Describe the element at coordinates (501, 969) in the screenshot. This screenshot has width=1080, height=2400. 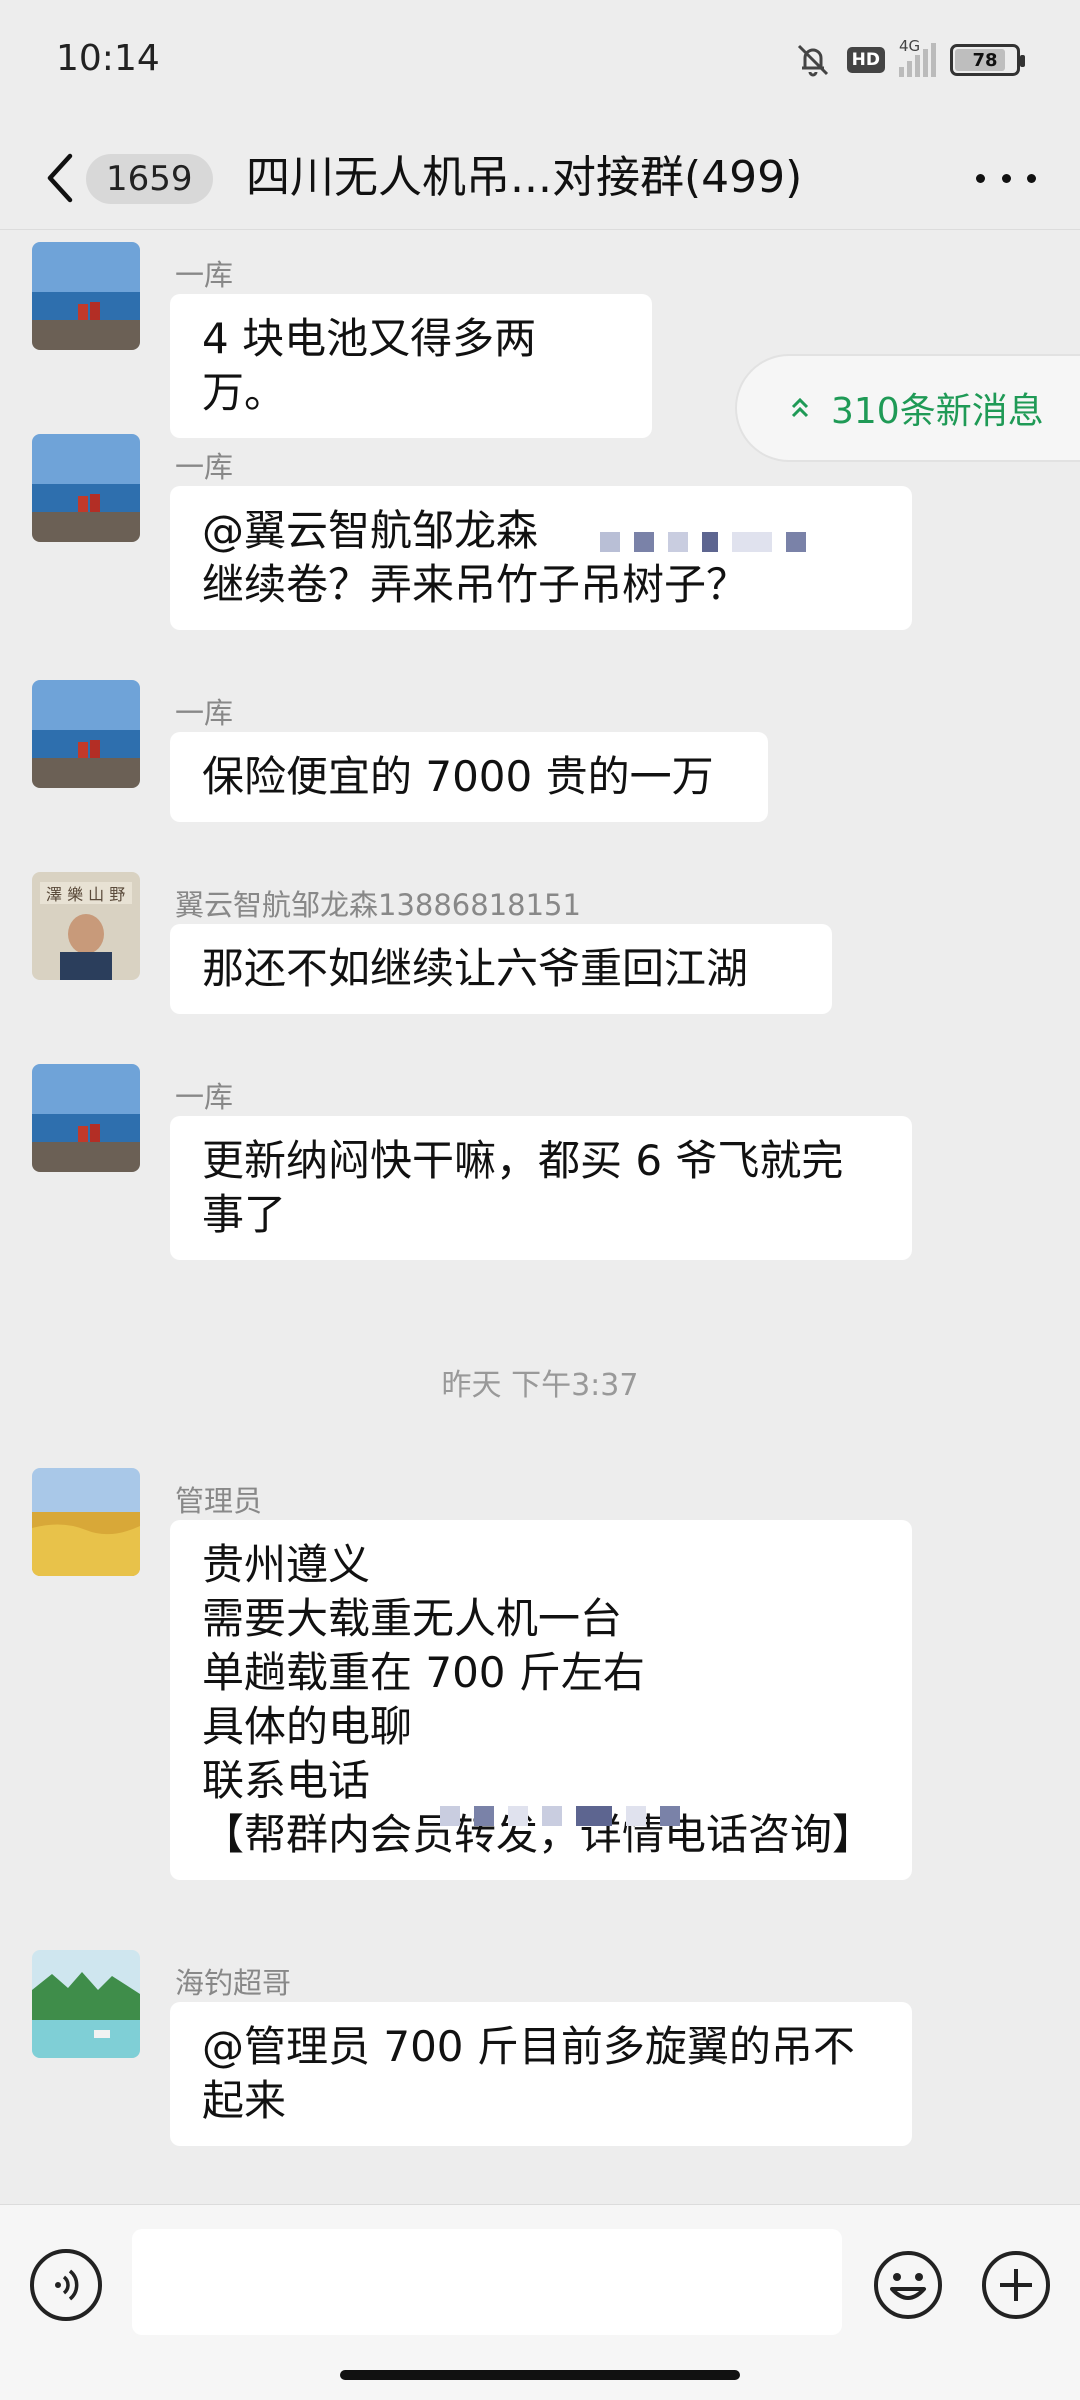
I see `message-bubble: 那还不如继续让六爷重回江湖` at that location.